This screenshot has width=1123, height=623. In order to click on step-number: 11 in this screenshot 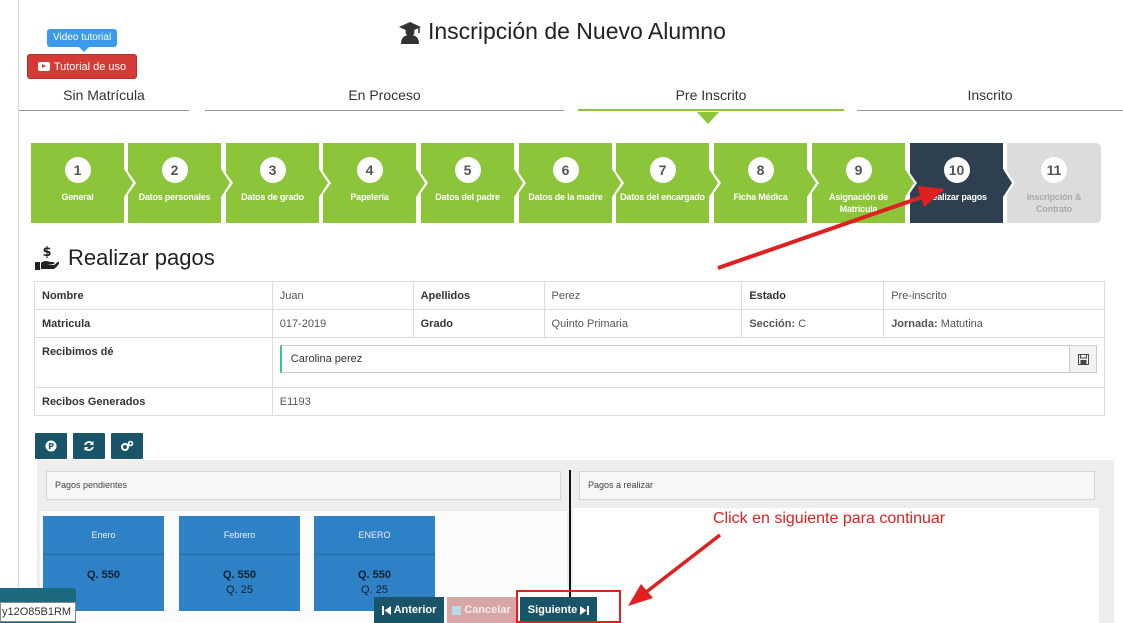, I will do `click(1054, 170)`.